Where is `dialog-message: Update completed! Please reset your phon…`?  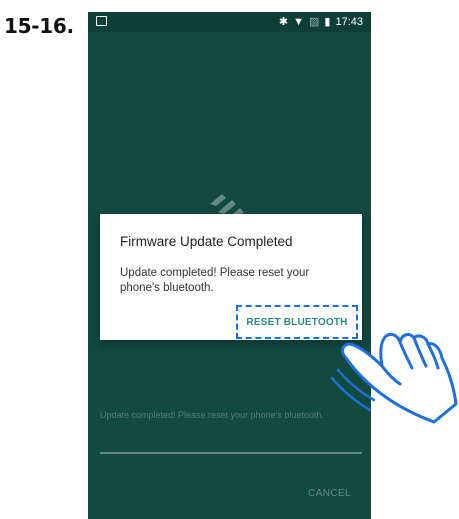
dialog-message: Update completed! Please reset your phon… is located at coordinates (215, 280).